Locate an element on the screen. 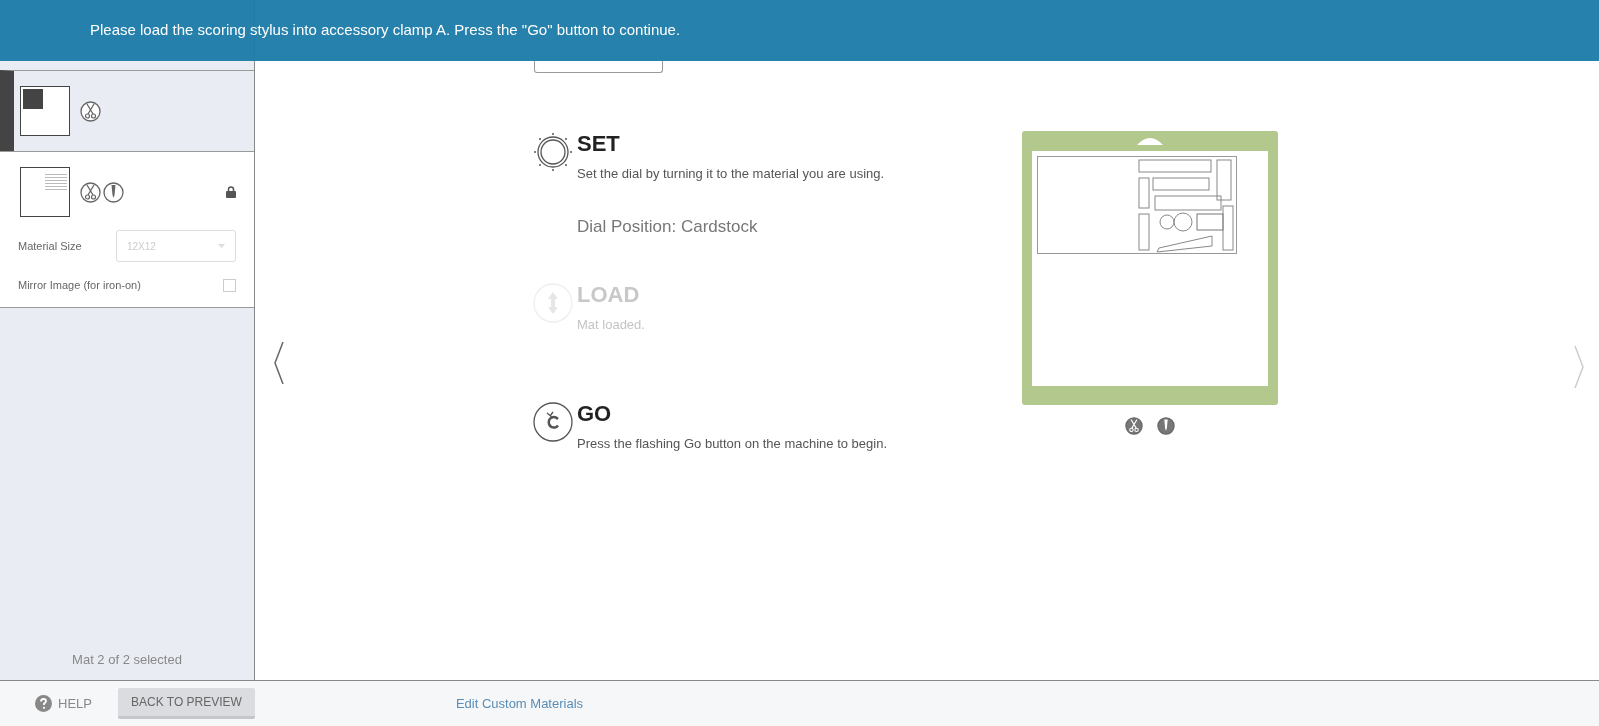 This screenshot has width=1599, height=726. selection-status: Mat 2 of 2 selected is located at coordinates (127, 660).